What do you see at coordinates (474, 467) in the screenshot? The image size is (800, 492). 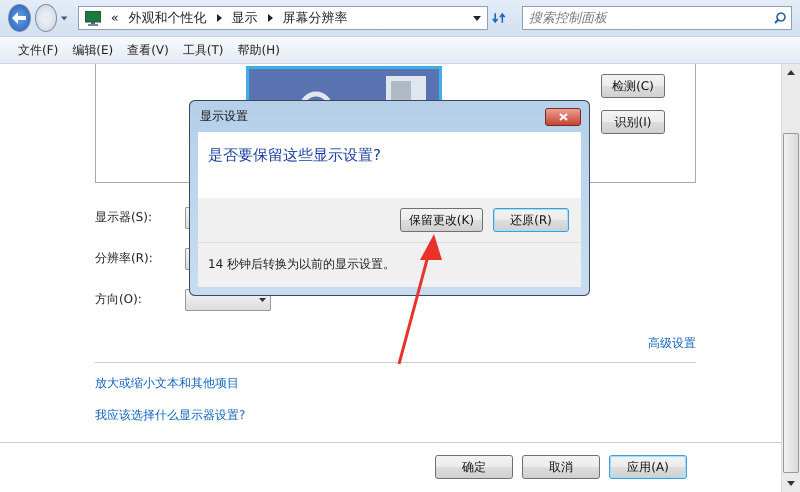 I see `dialog-action-button: 确定` at bounding box center [474, 467].